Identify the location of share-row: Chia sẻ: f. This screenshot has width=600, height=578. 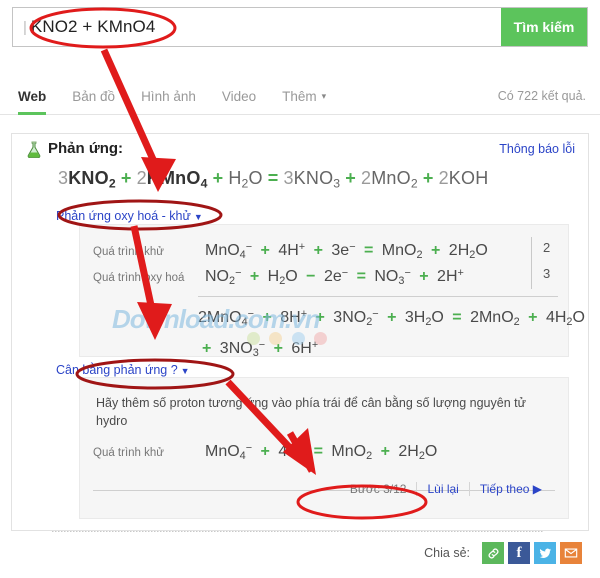
(503, 553).